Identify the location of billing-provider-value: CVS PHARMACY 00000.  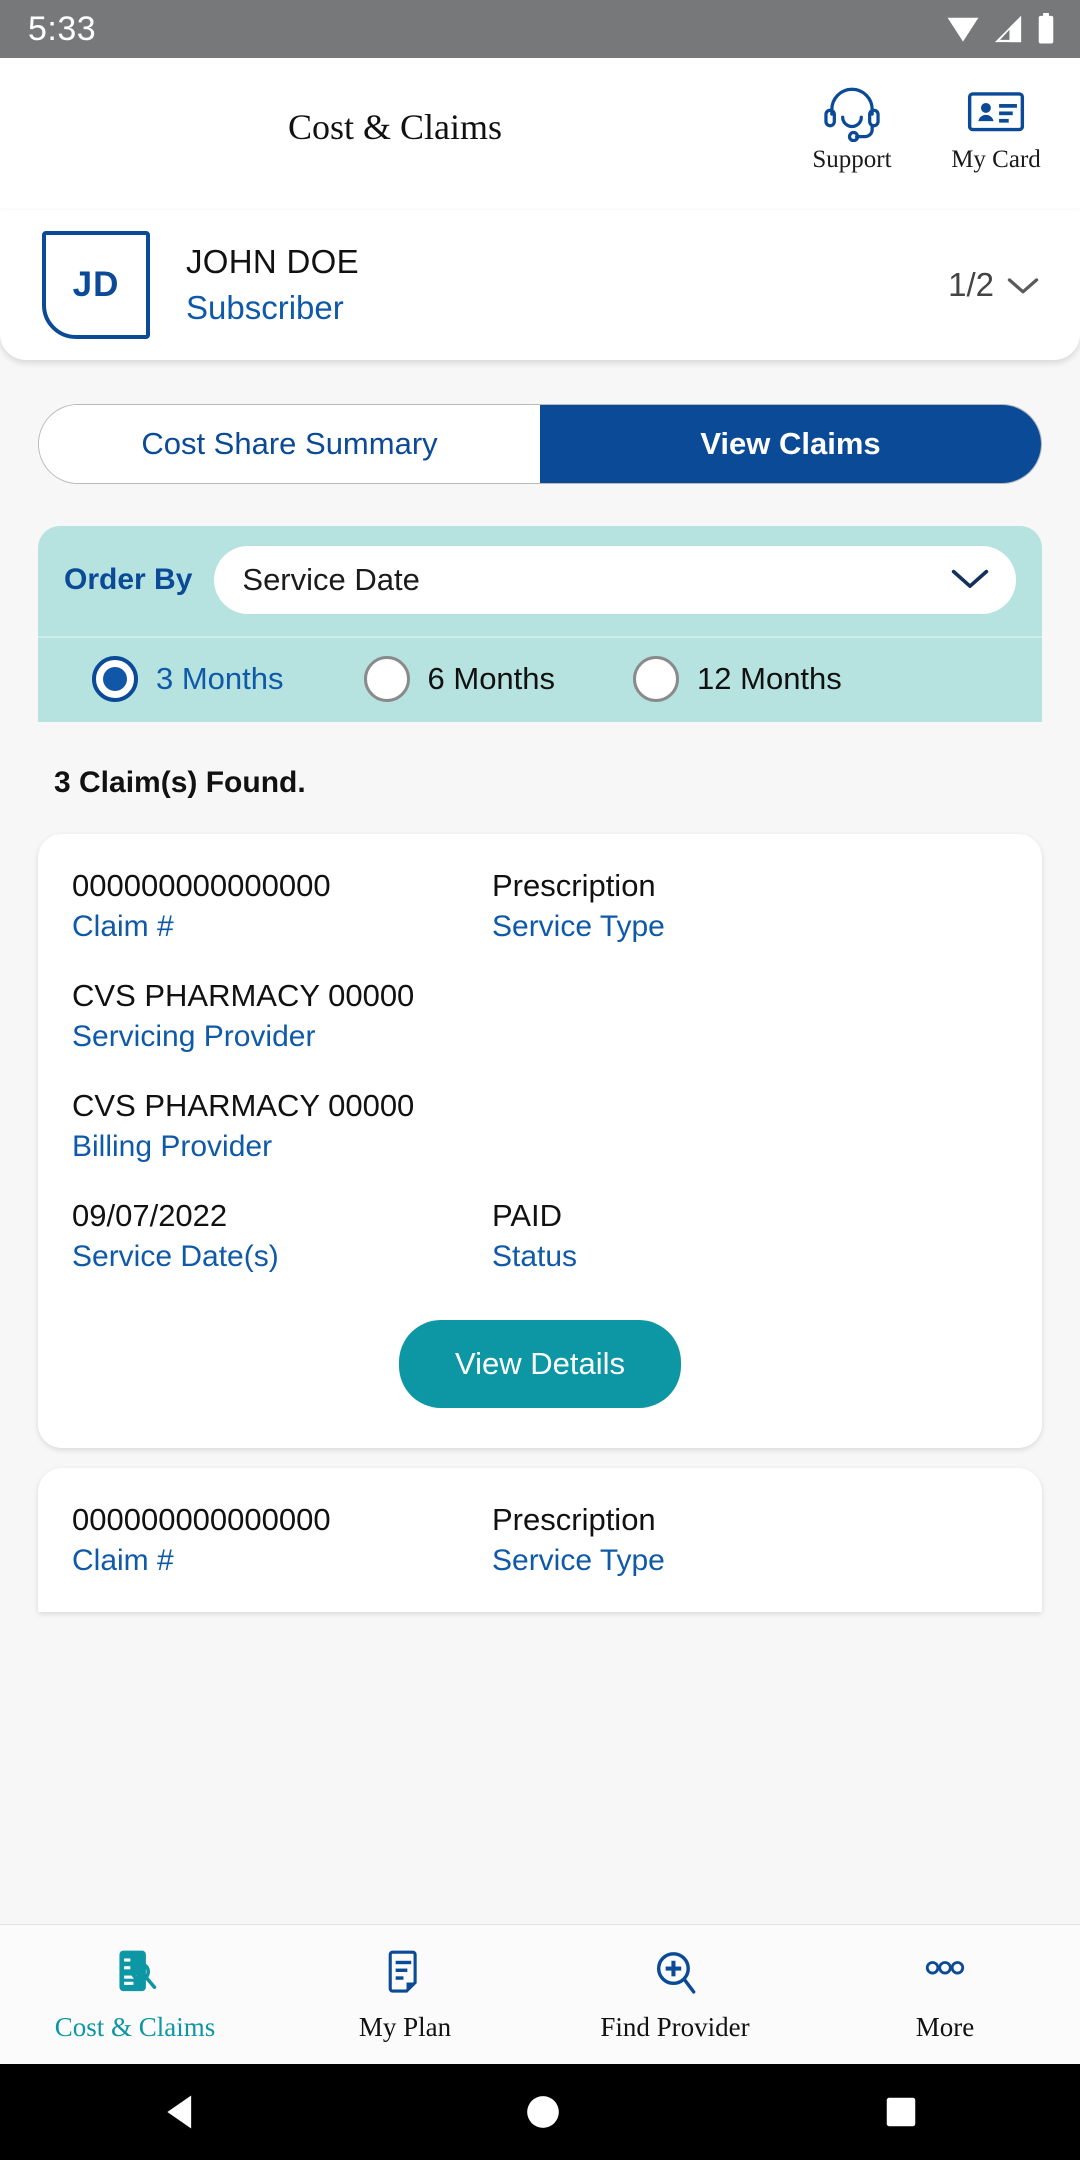
(243, 1105).